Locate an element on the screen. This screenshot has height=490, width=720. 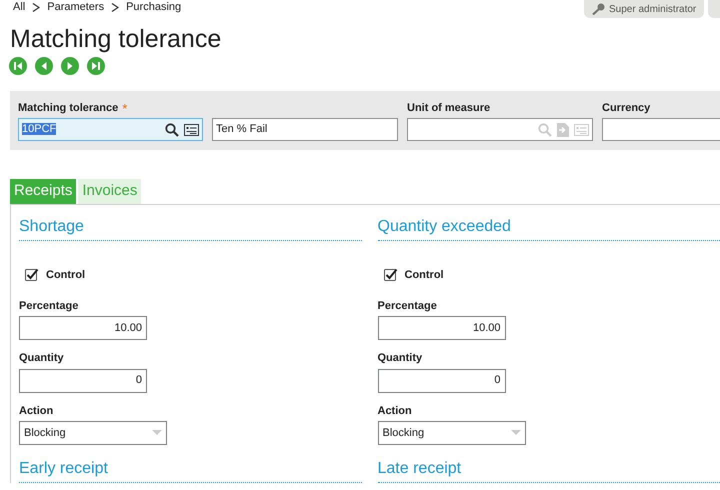
field-label: Currency is located at coordinates (626, 108).